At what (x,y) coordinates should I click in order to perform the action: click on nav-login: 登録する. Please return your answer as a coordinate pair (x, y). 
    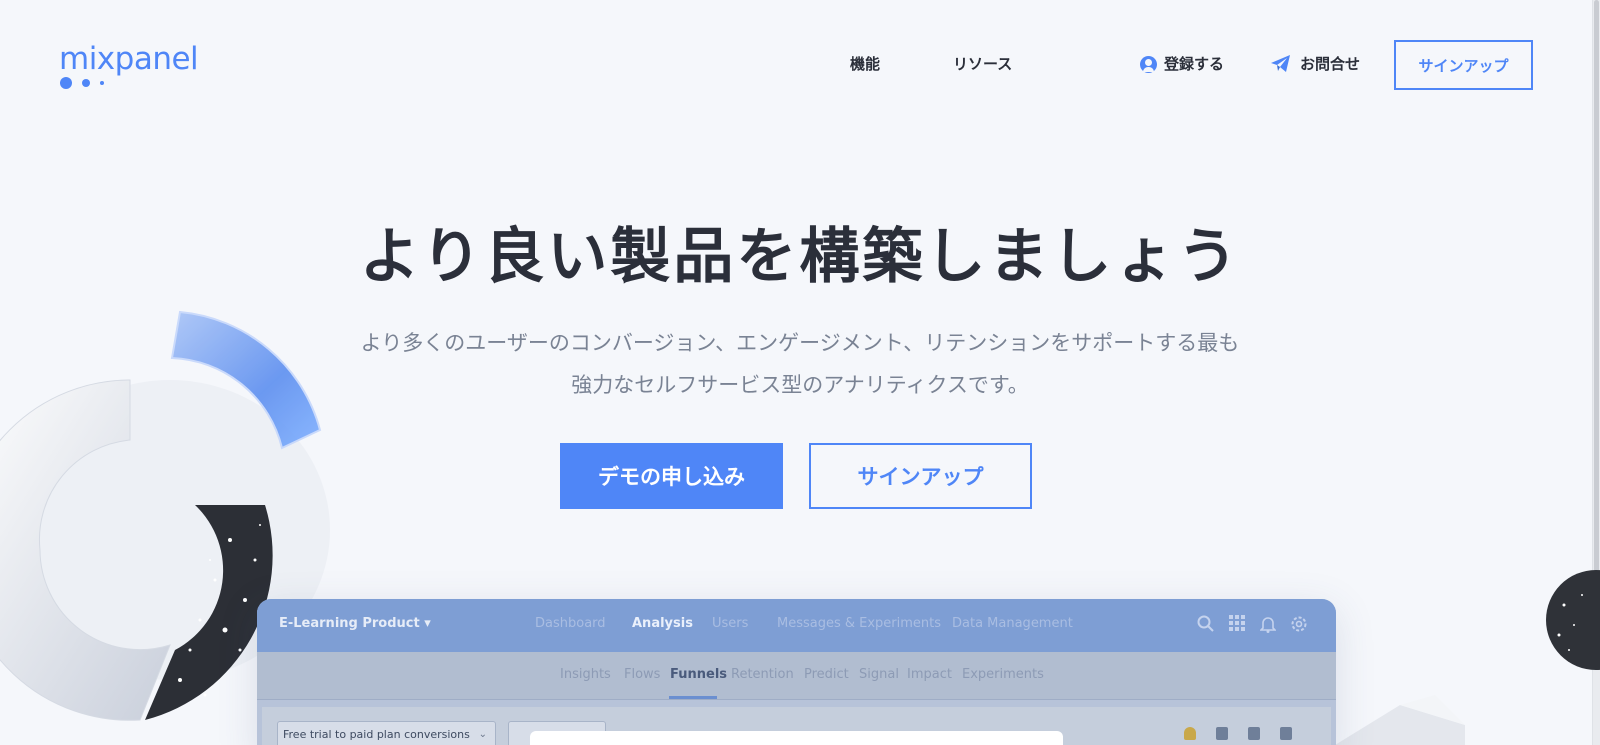
    Looking at the image, I should click on (1182, 64).